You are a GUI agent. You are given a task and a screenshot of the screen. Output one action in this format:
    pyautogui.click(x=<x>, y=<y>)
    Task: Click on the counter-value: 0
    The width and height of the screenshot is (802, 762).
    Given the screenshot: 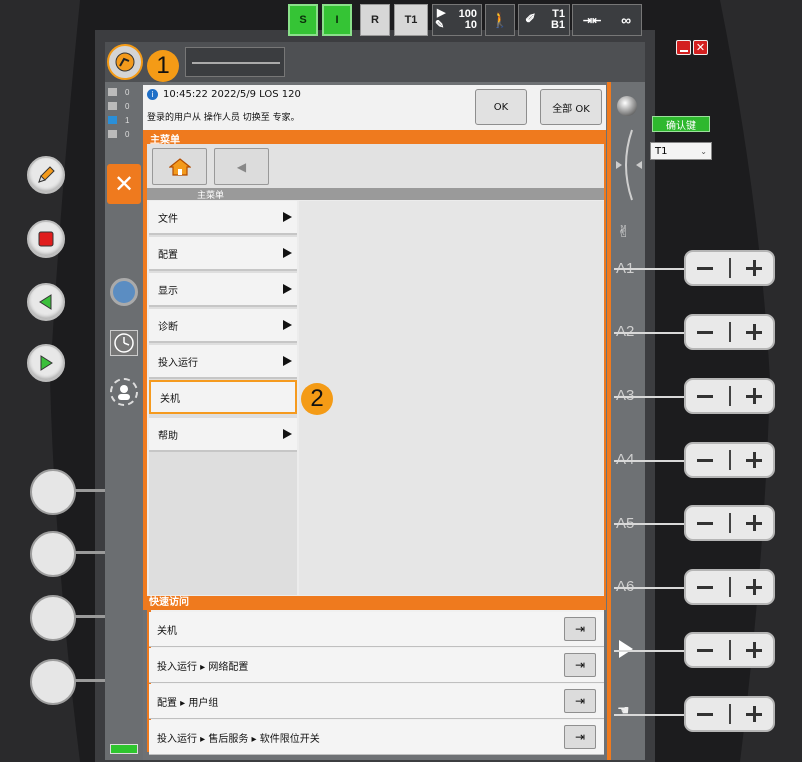 What is the action you would take?
    pyautogui.click(x=127, y=134)
    